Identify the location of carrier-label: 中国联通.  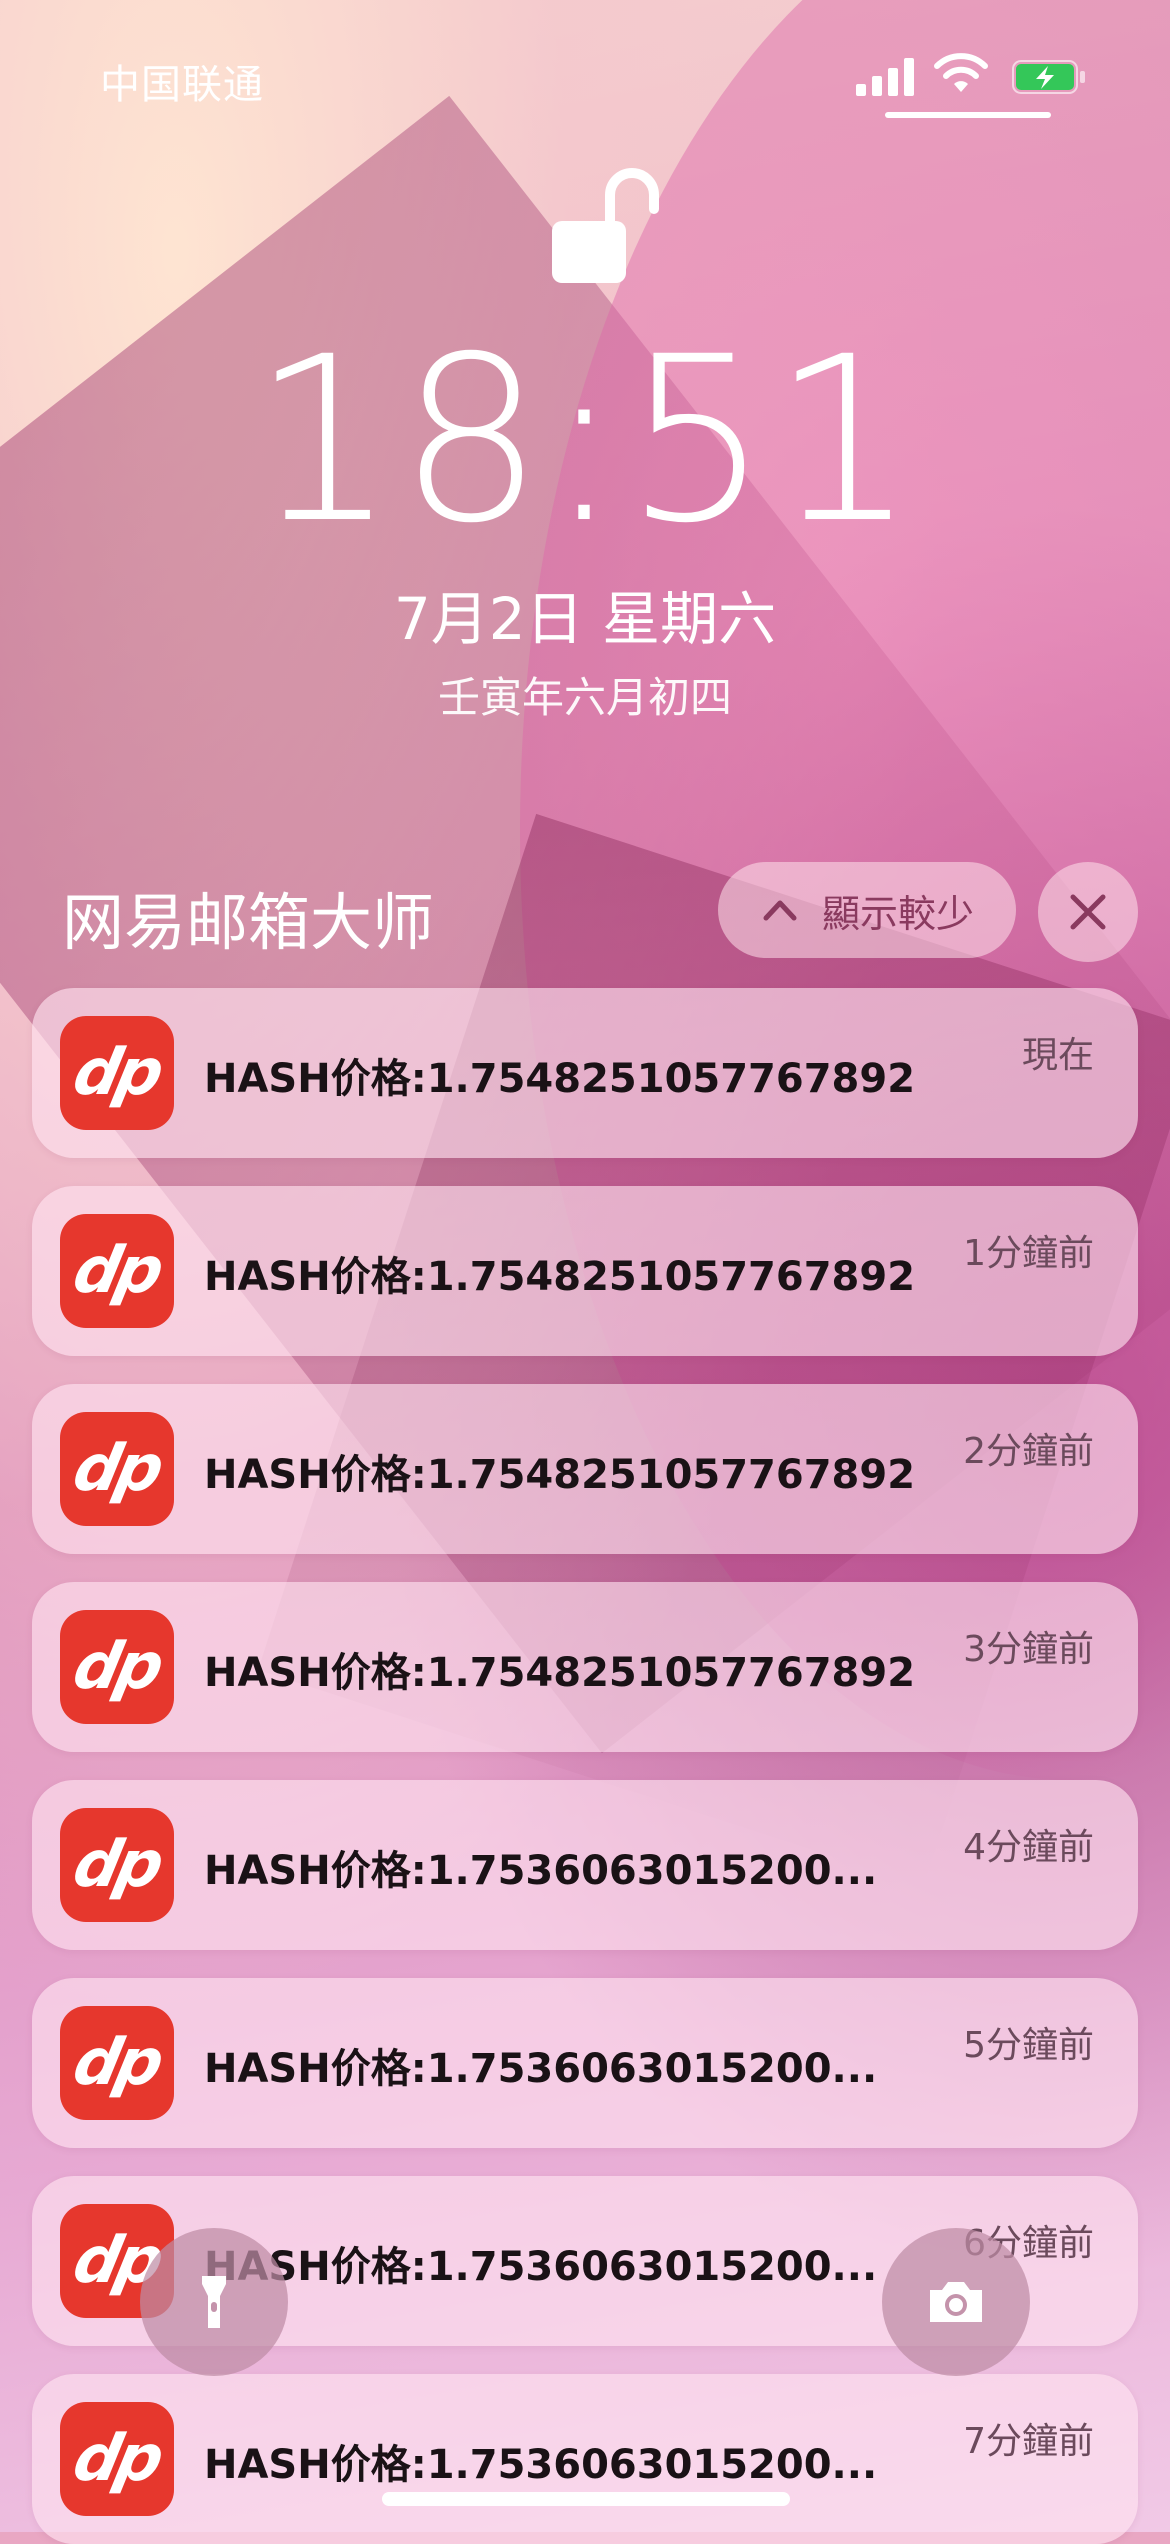
(182, 85).